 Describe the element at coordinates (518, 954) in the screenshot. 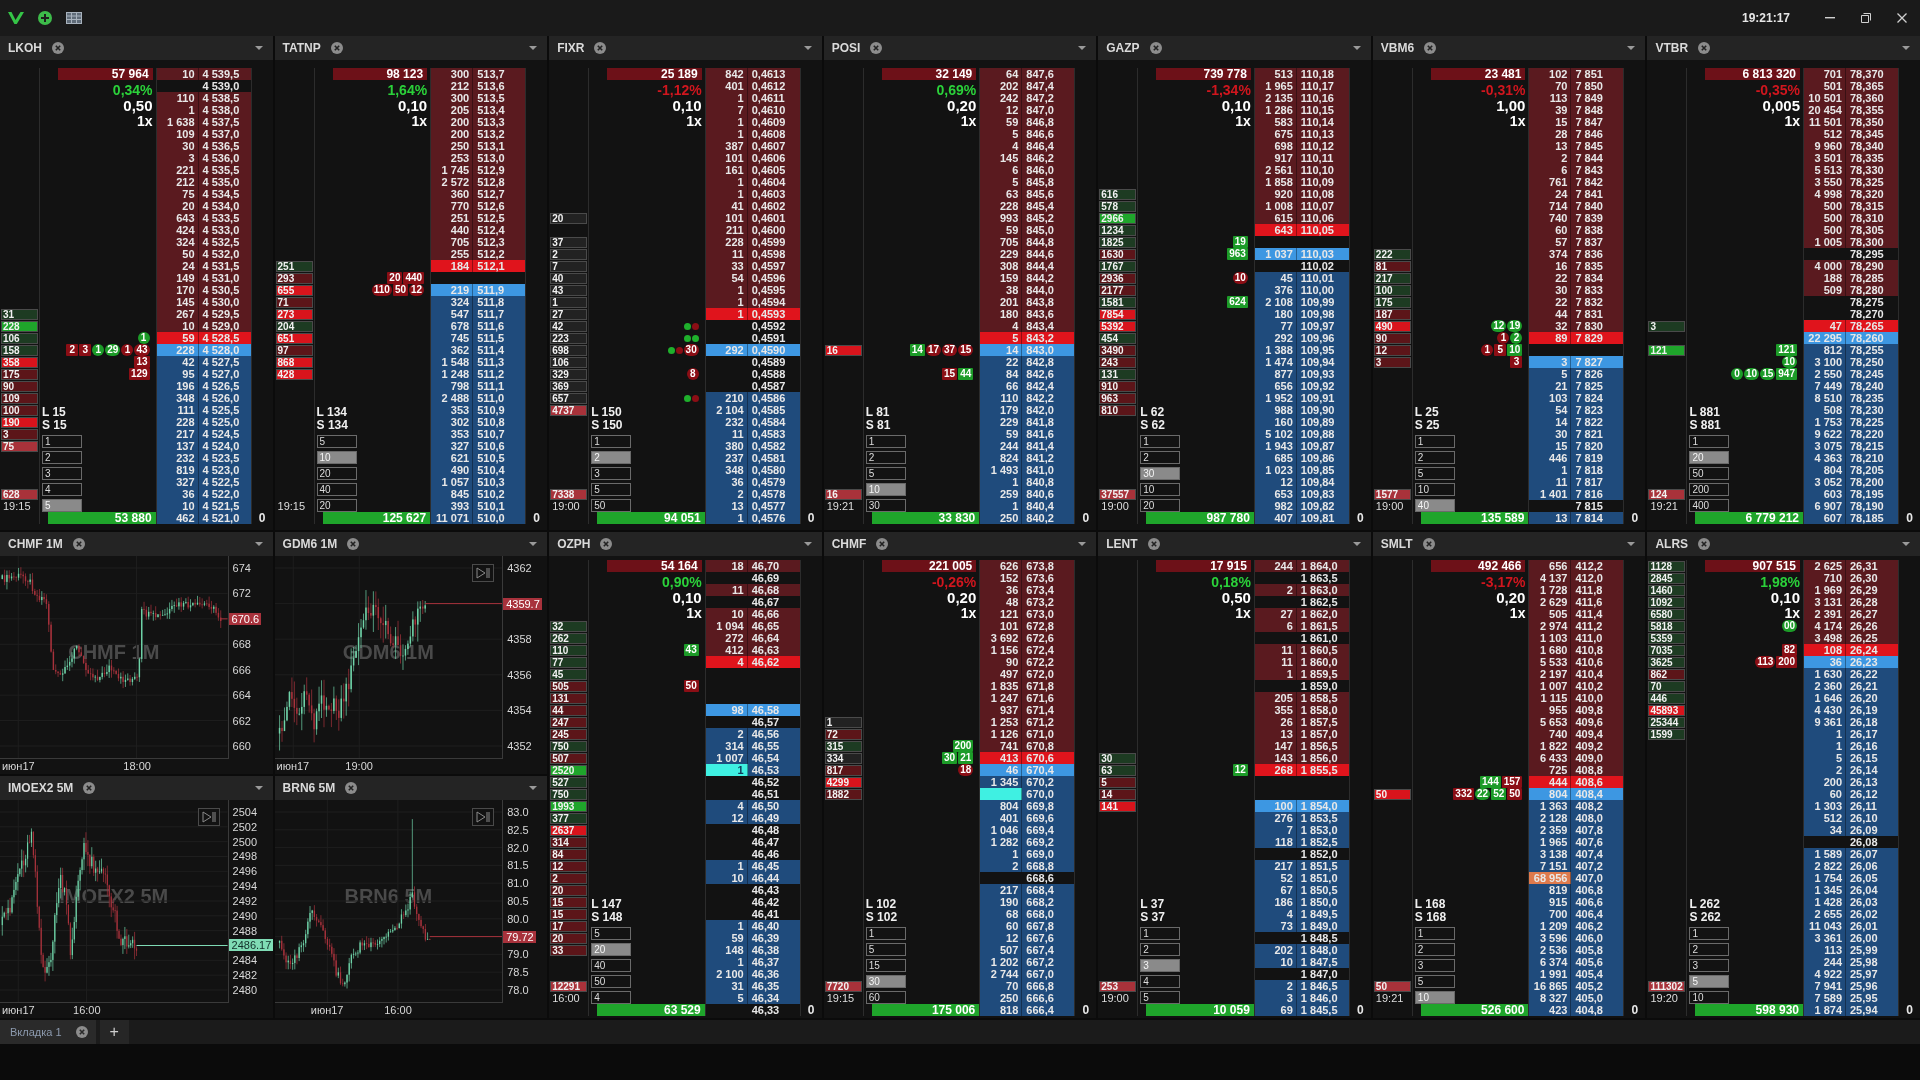

I see `axis-tick-label: 79.0` at that location.